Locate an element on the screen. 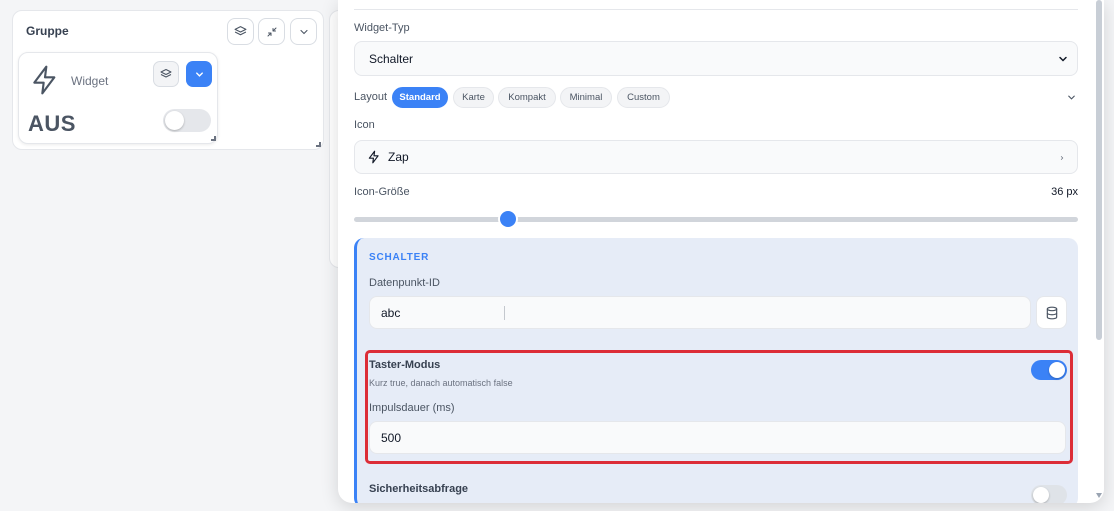 The image size is (1114, 511). group-layers-button is located at coordinates (240, 31).